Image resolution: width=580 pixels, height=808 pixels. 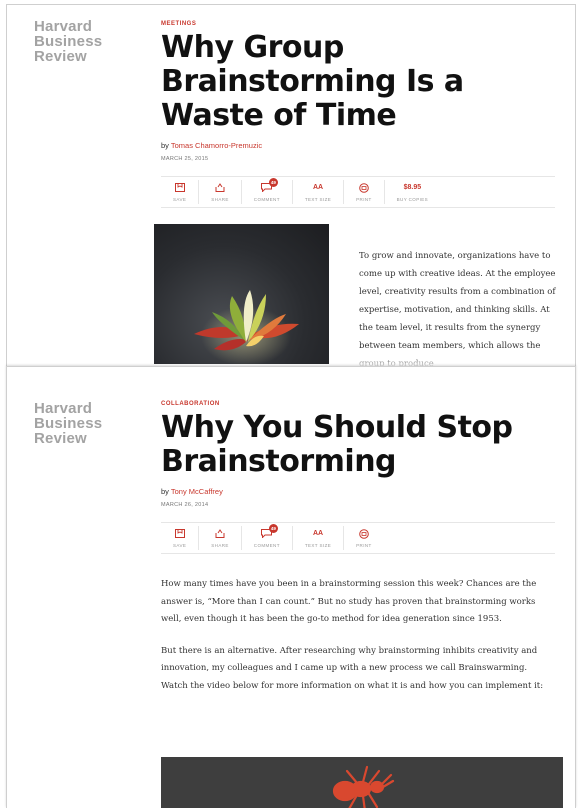 I want to click on topic-link: MEETINGS, so click(x=358, y=24).